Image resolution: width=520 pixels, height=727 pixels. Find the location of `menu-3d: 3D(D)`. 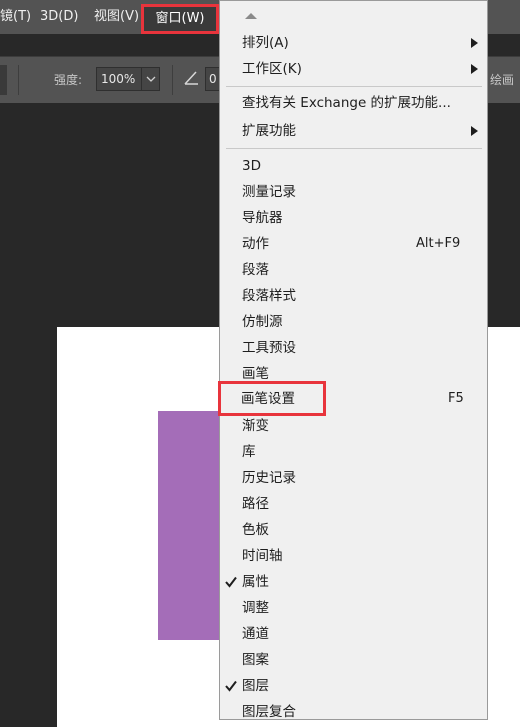

menu-3d: 3D(D) is located at coordinates (59, 17).